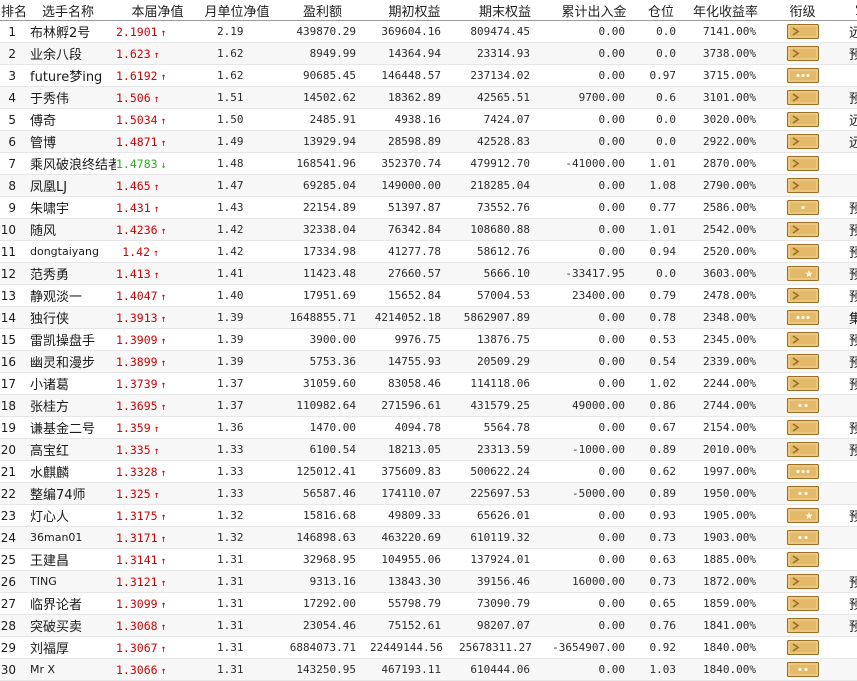 Image resolution: width=857 pixels, height=681 pixels. What do you see at coordinates (725, 10) in the screenshot?
I see `header-annual-return: 年化收益率` at bounding box center [725, 10].